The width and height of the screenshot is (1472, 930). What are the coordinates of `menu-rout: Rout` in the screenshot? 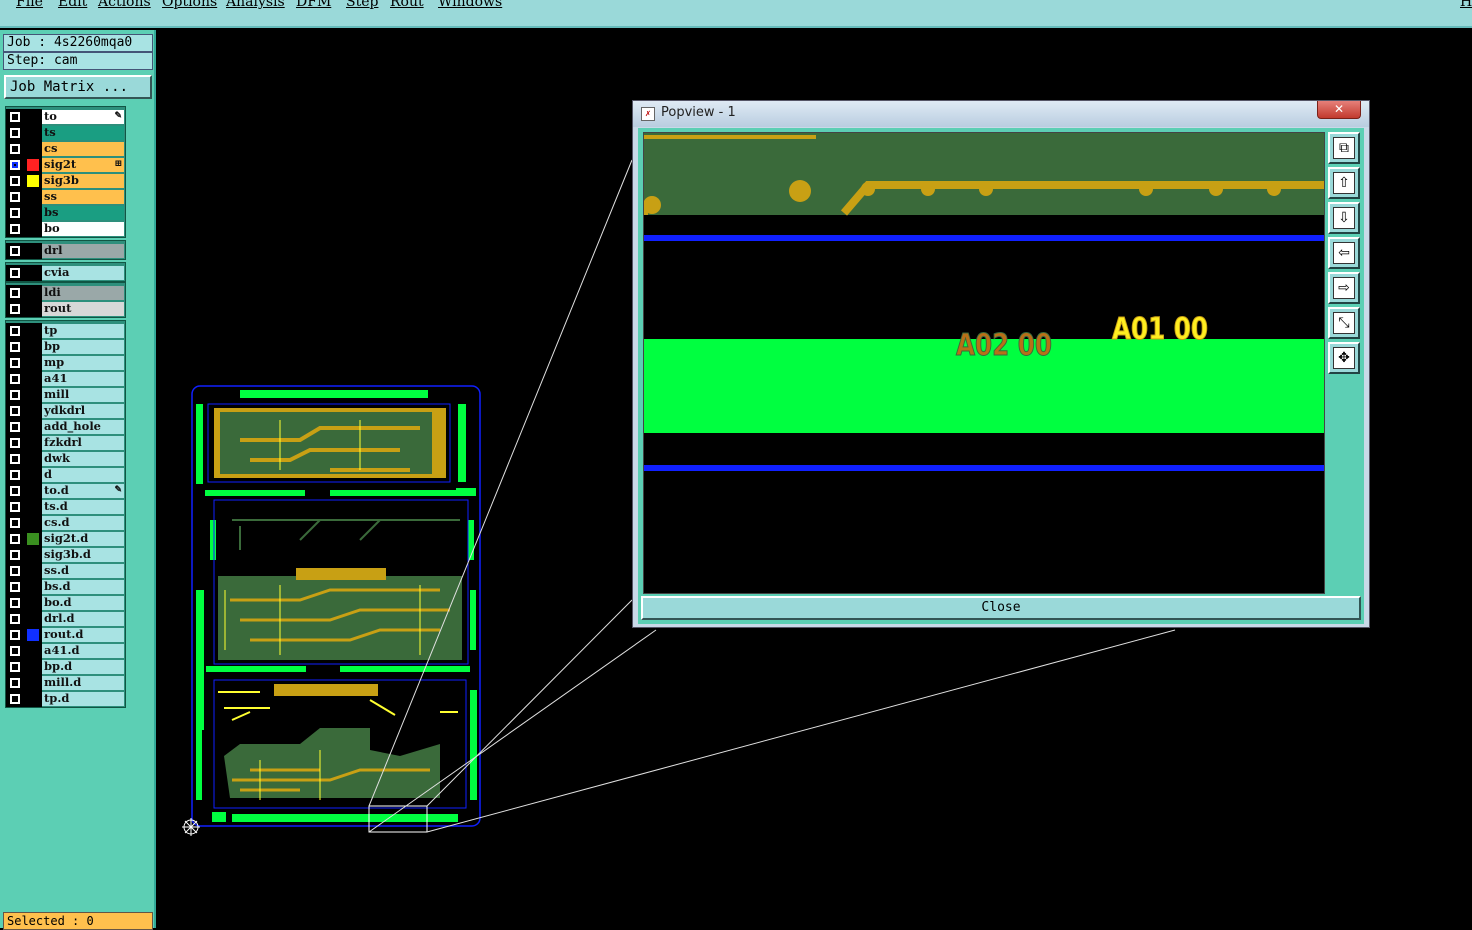 It's located at (407, 5).